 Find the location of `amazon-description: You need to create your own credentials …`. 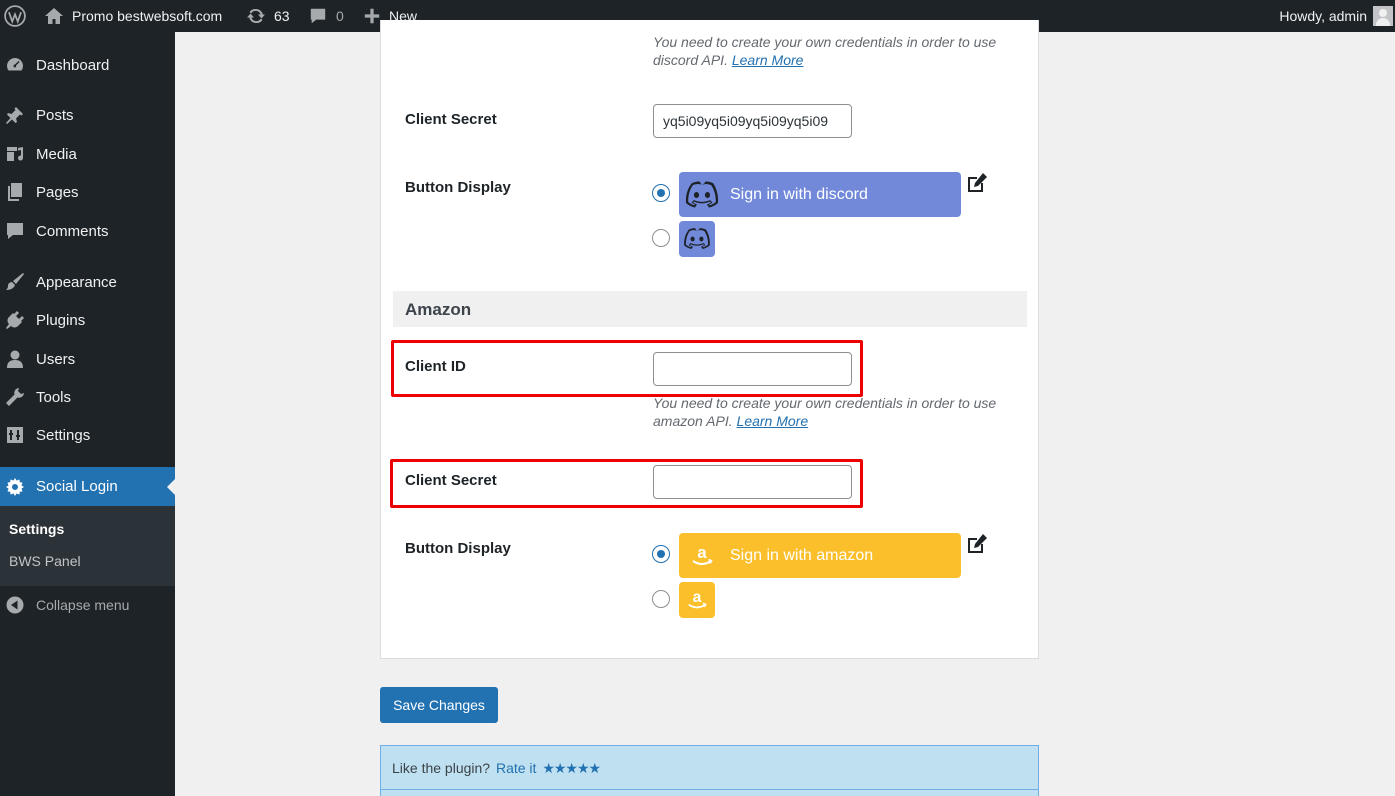

amazon-description: You need to create your own credentials … is located at coordinates (838, 412).